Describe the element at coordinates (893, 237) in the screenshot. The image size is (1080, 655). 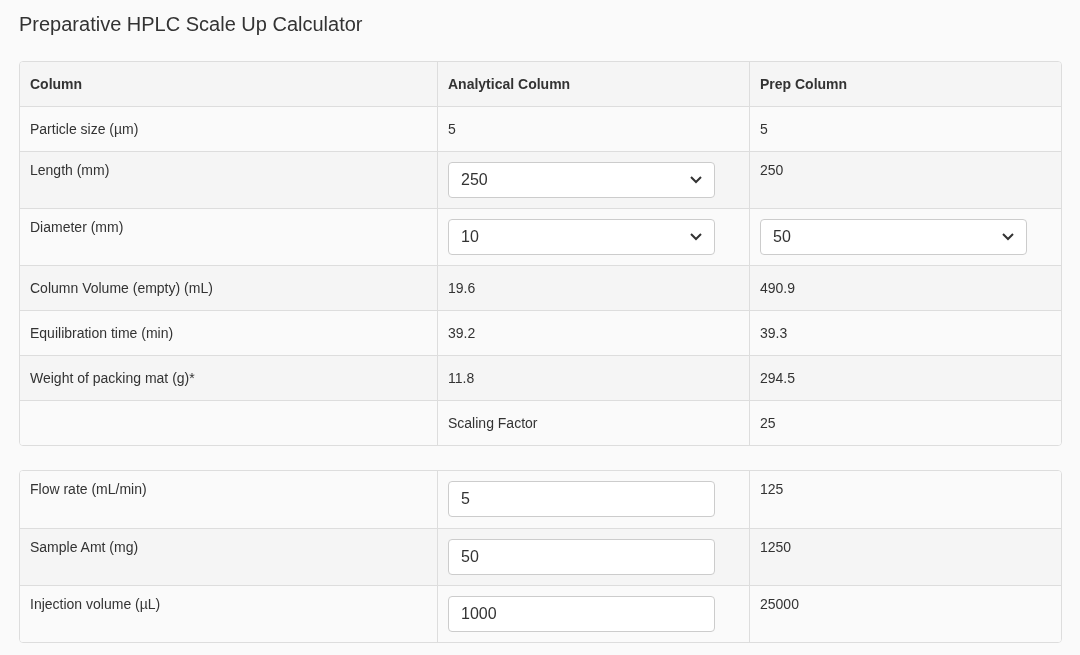
I see `dropdown: 50` at that location.